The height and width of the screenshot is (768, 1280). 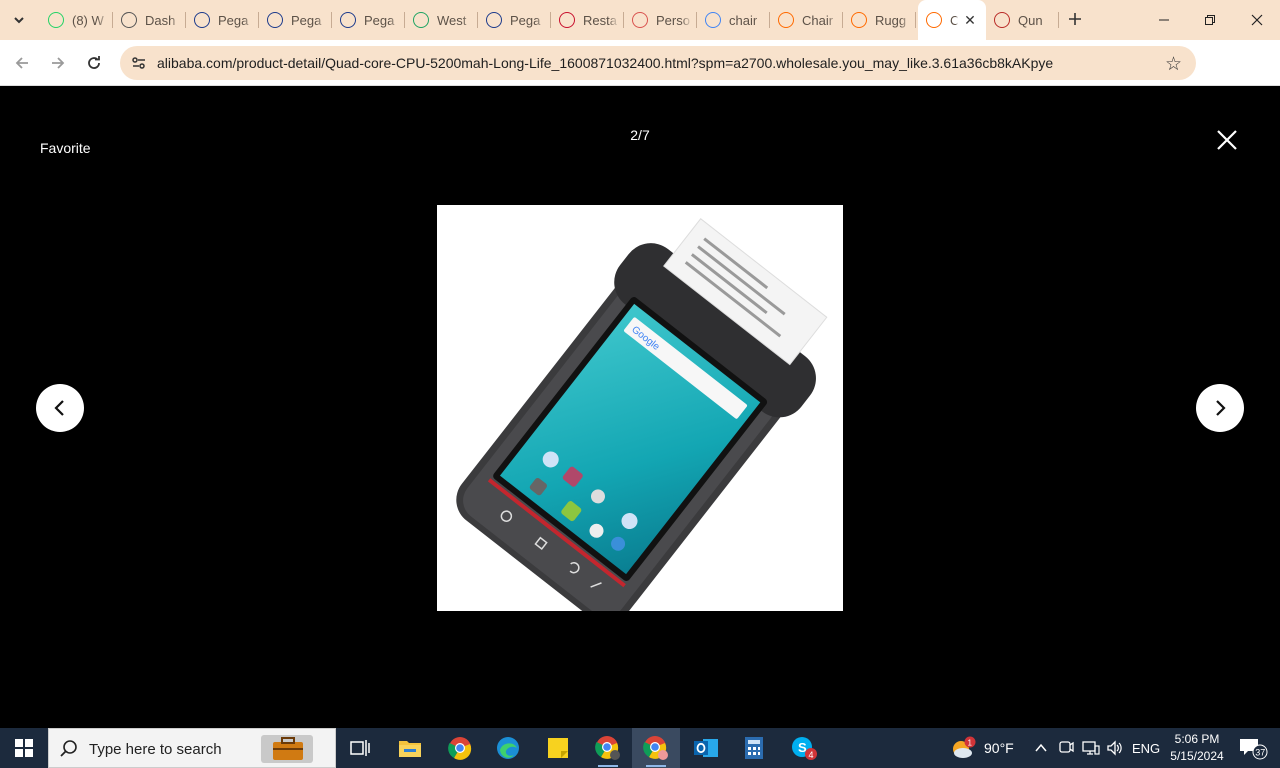 I want to click on volume-button, so click(x=1115, y=748).